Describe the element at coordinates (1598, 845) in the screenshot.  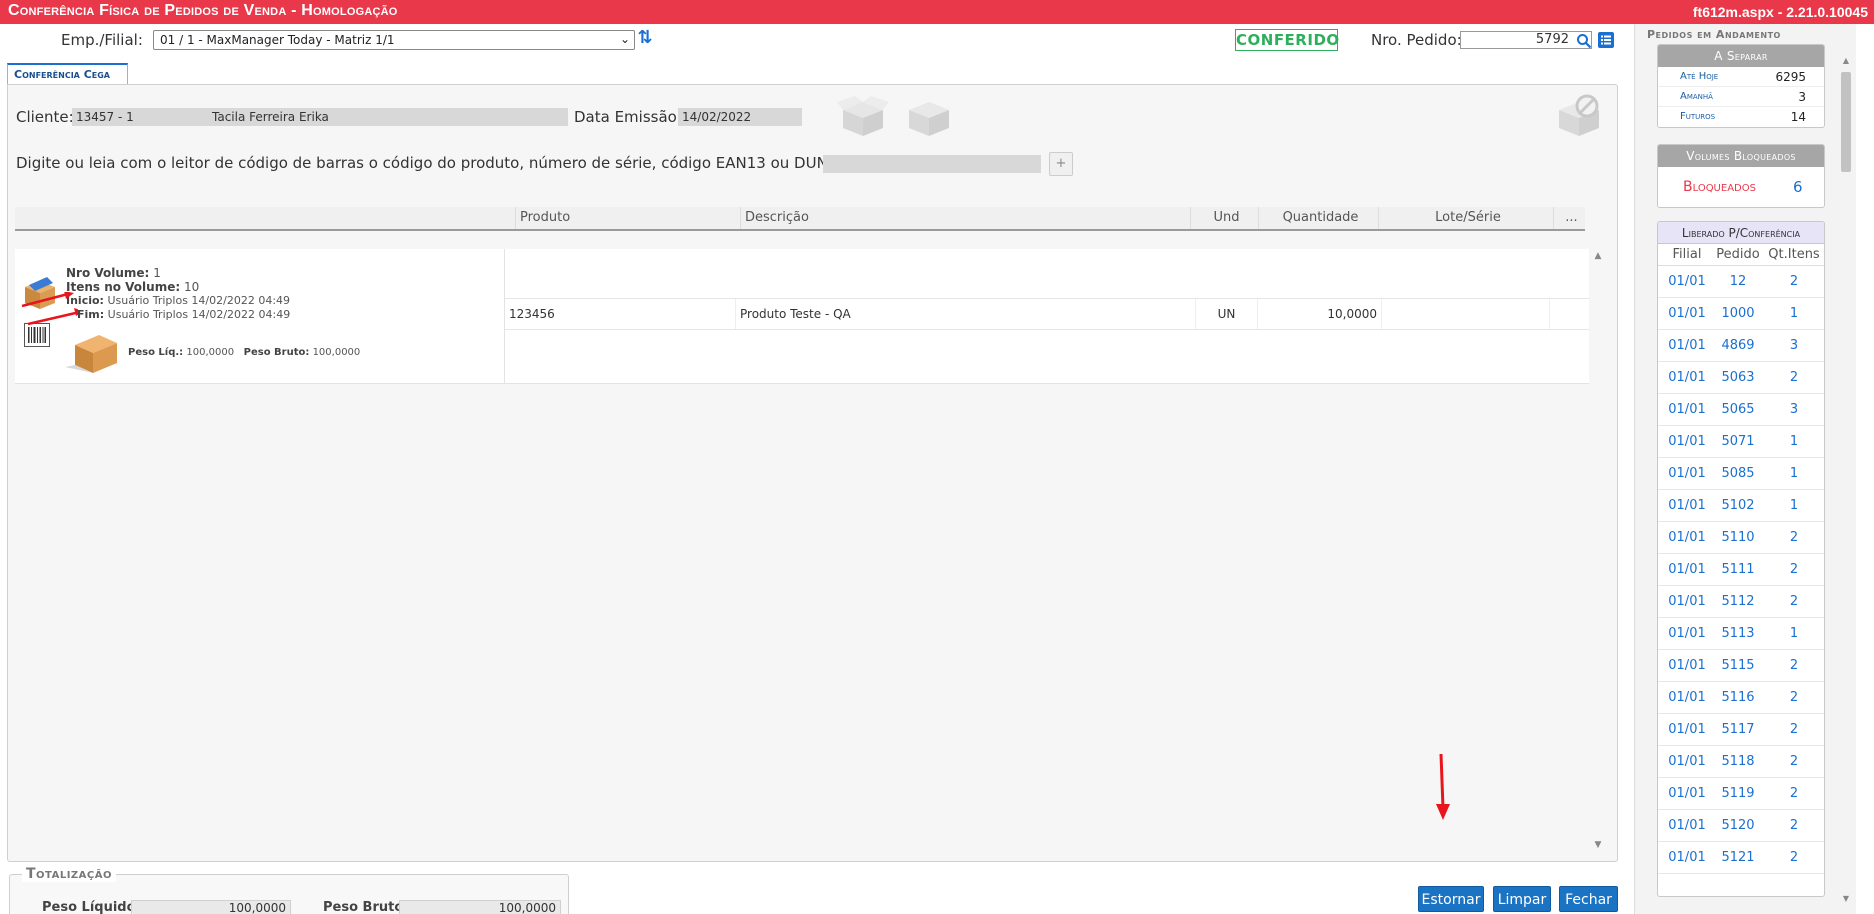
I see `scroll-down-icon: ▼` at that location.